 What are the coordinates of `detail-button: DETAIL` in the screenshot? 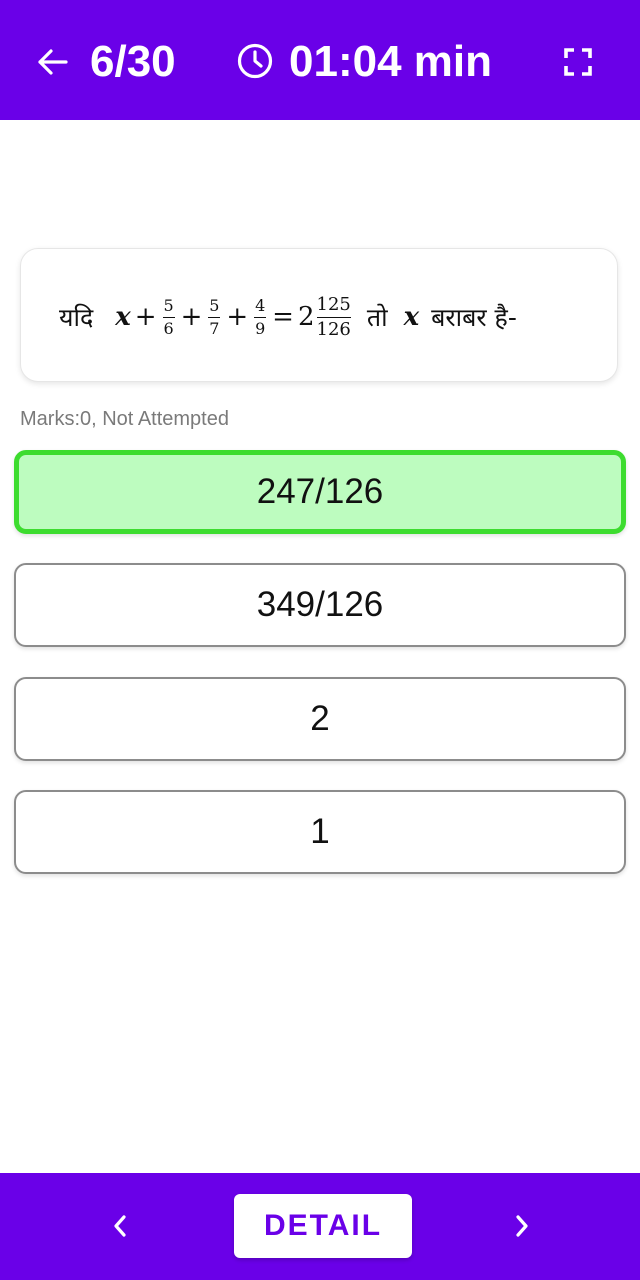 It's located at (323, 1226).